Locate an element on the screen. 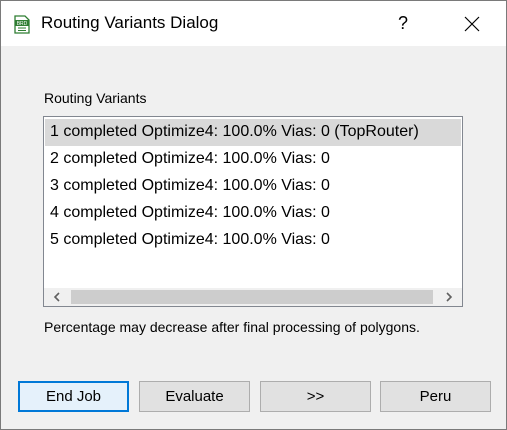 Image resolution: width=507 pixels, height=430 pixels. list-item: 2 completed Optimize4: 100.0% Vias: 0 is located at coordinates (253, 159).